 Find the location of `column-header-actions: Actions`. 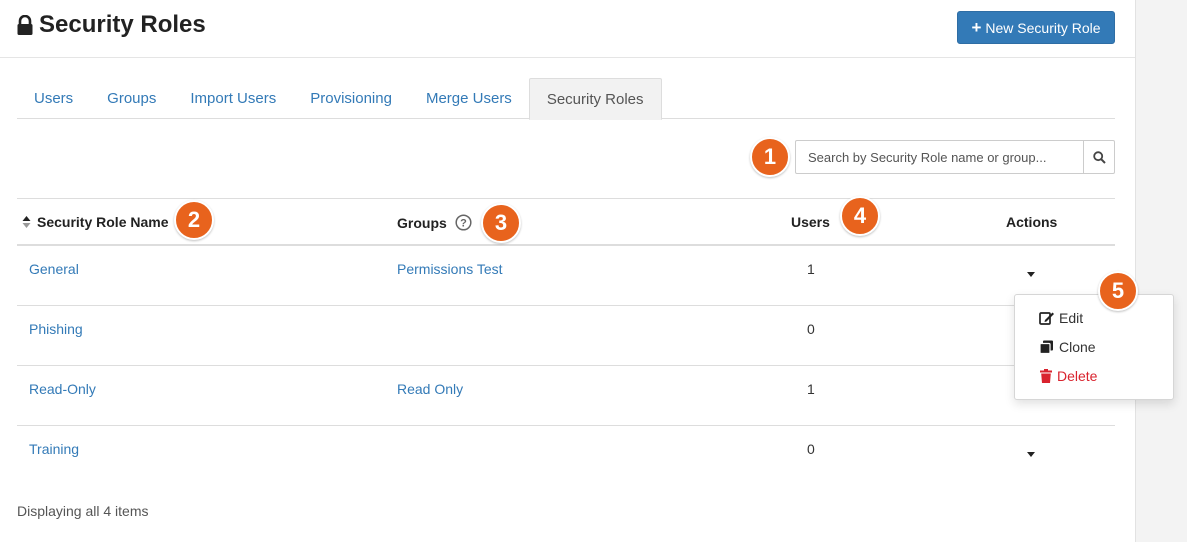

column-header-actions: Actions is located at coordinates (1032, 222).